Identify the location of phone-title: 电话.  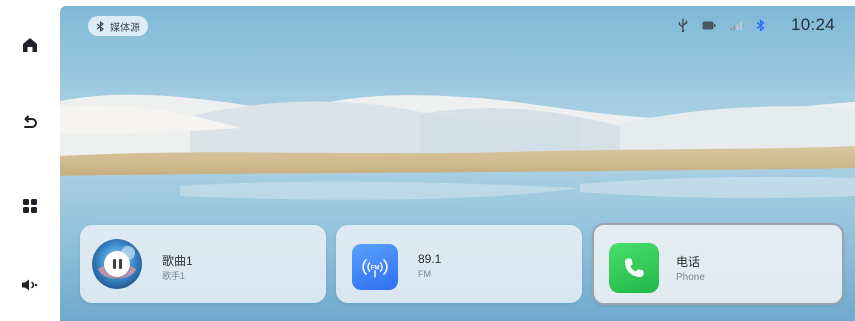
(688, 262).